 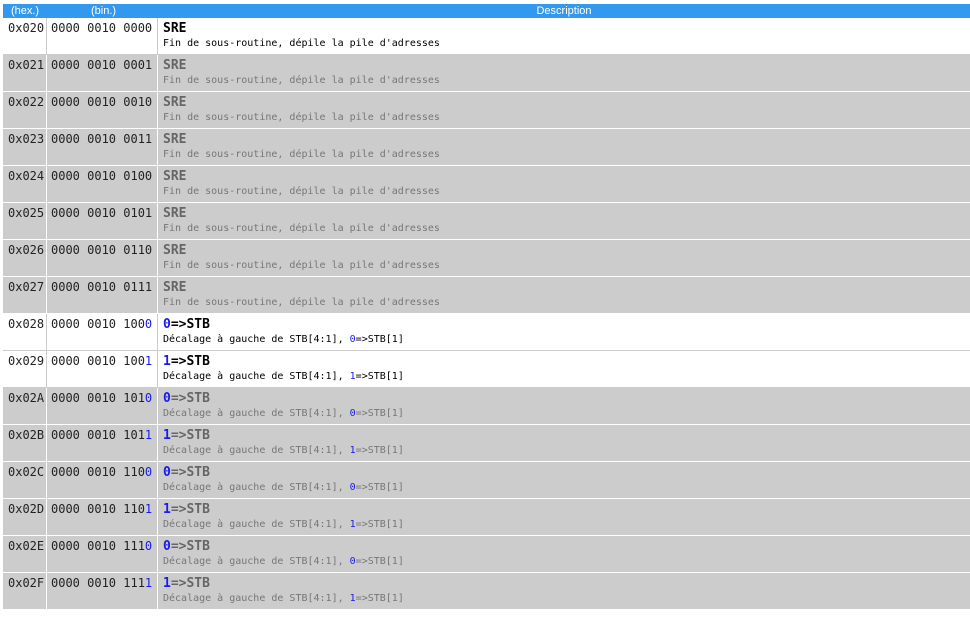 I want to click on hex-code: 0x02E, so click(x=25, y=554).